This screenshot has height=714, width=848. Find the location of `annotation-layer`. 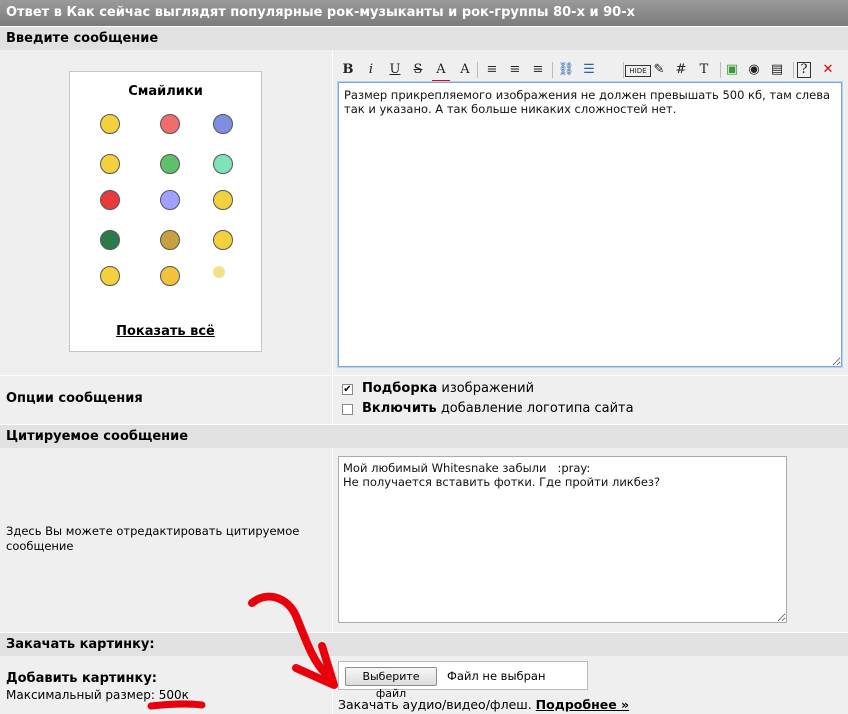

annotation-layer is located at coordinates (242, 651).